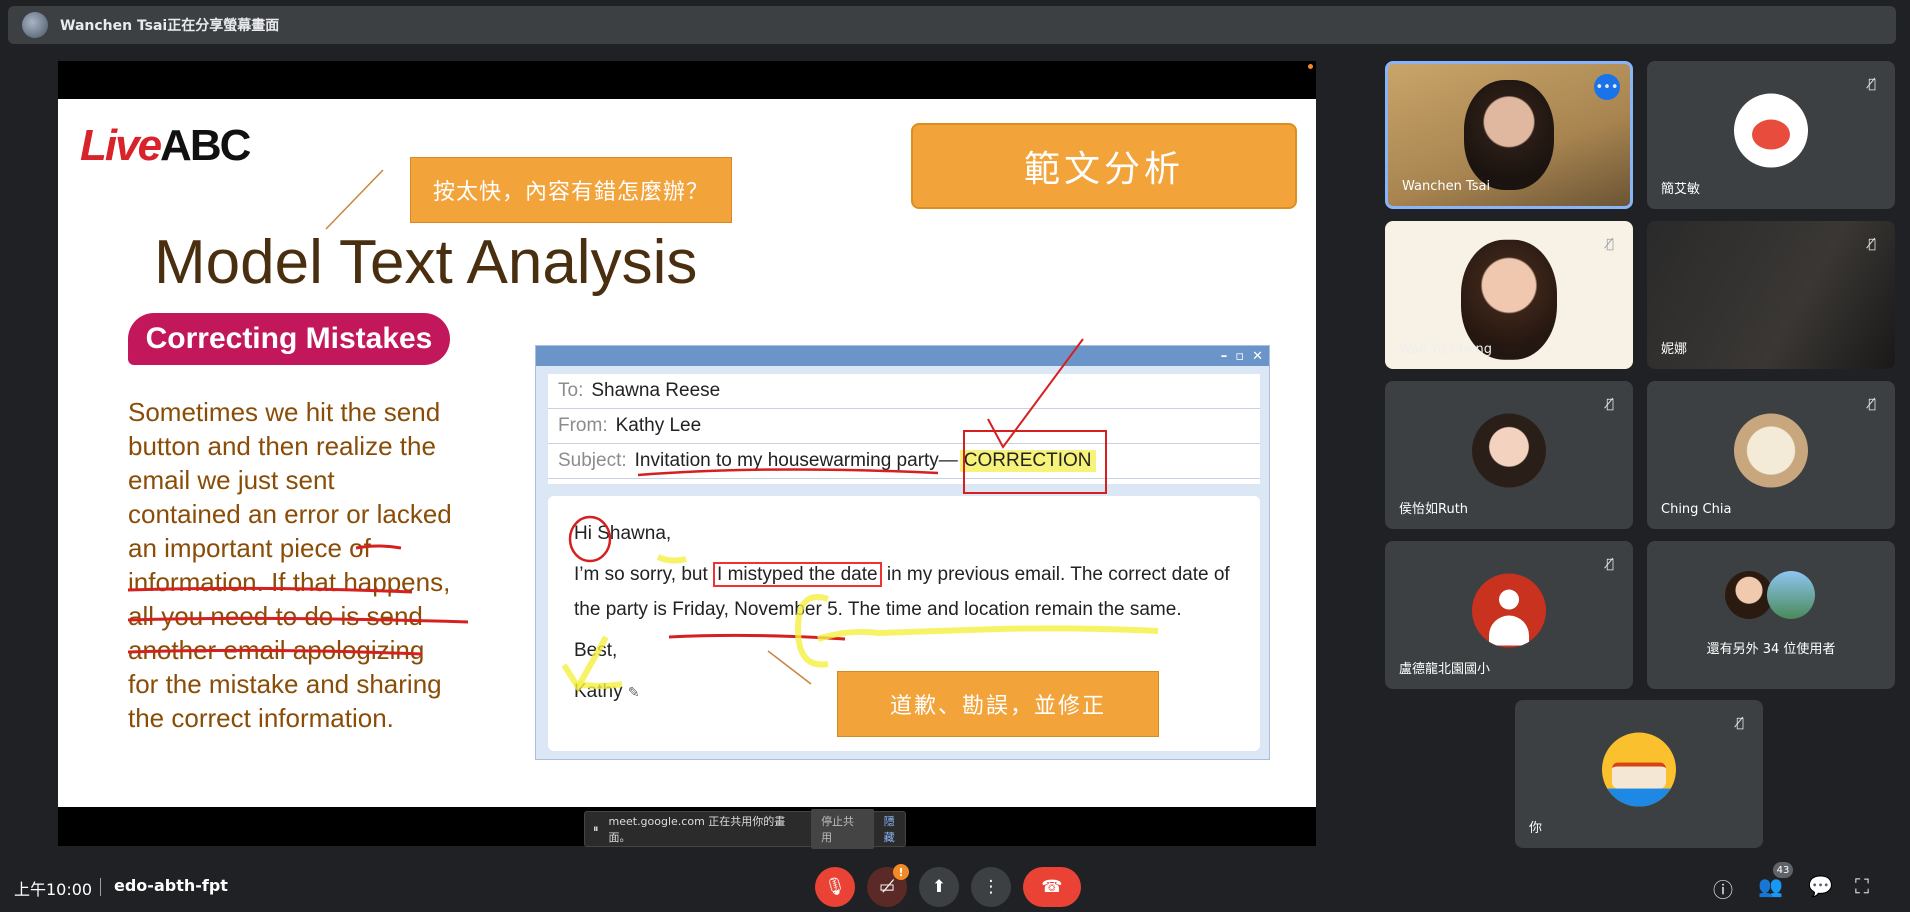  I want to click on hang-up-icon: ☎, so click(1052, 887).